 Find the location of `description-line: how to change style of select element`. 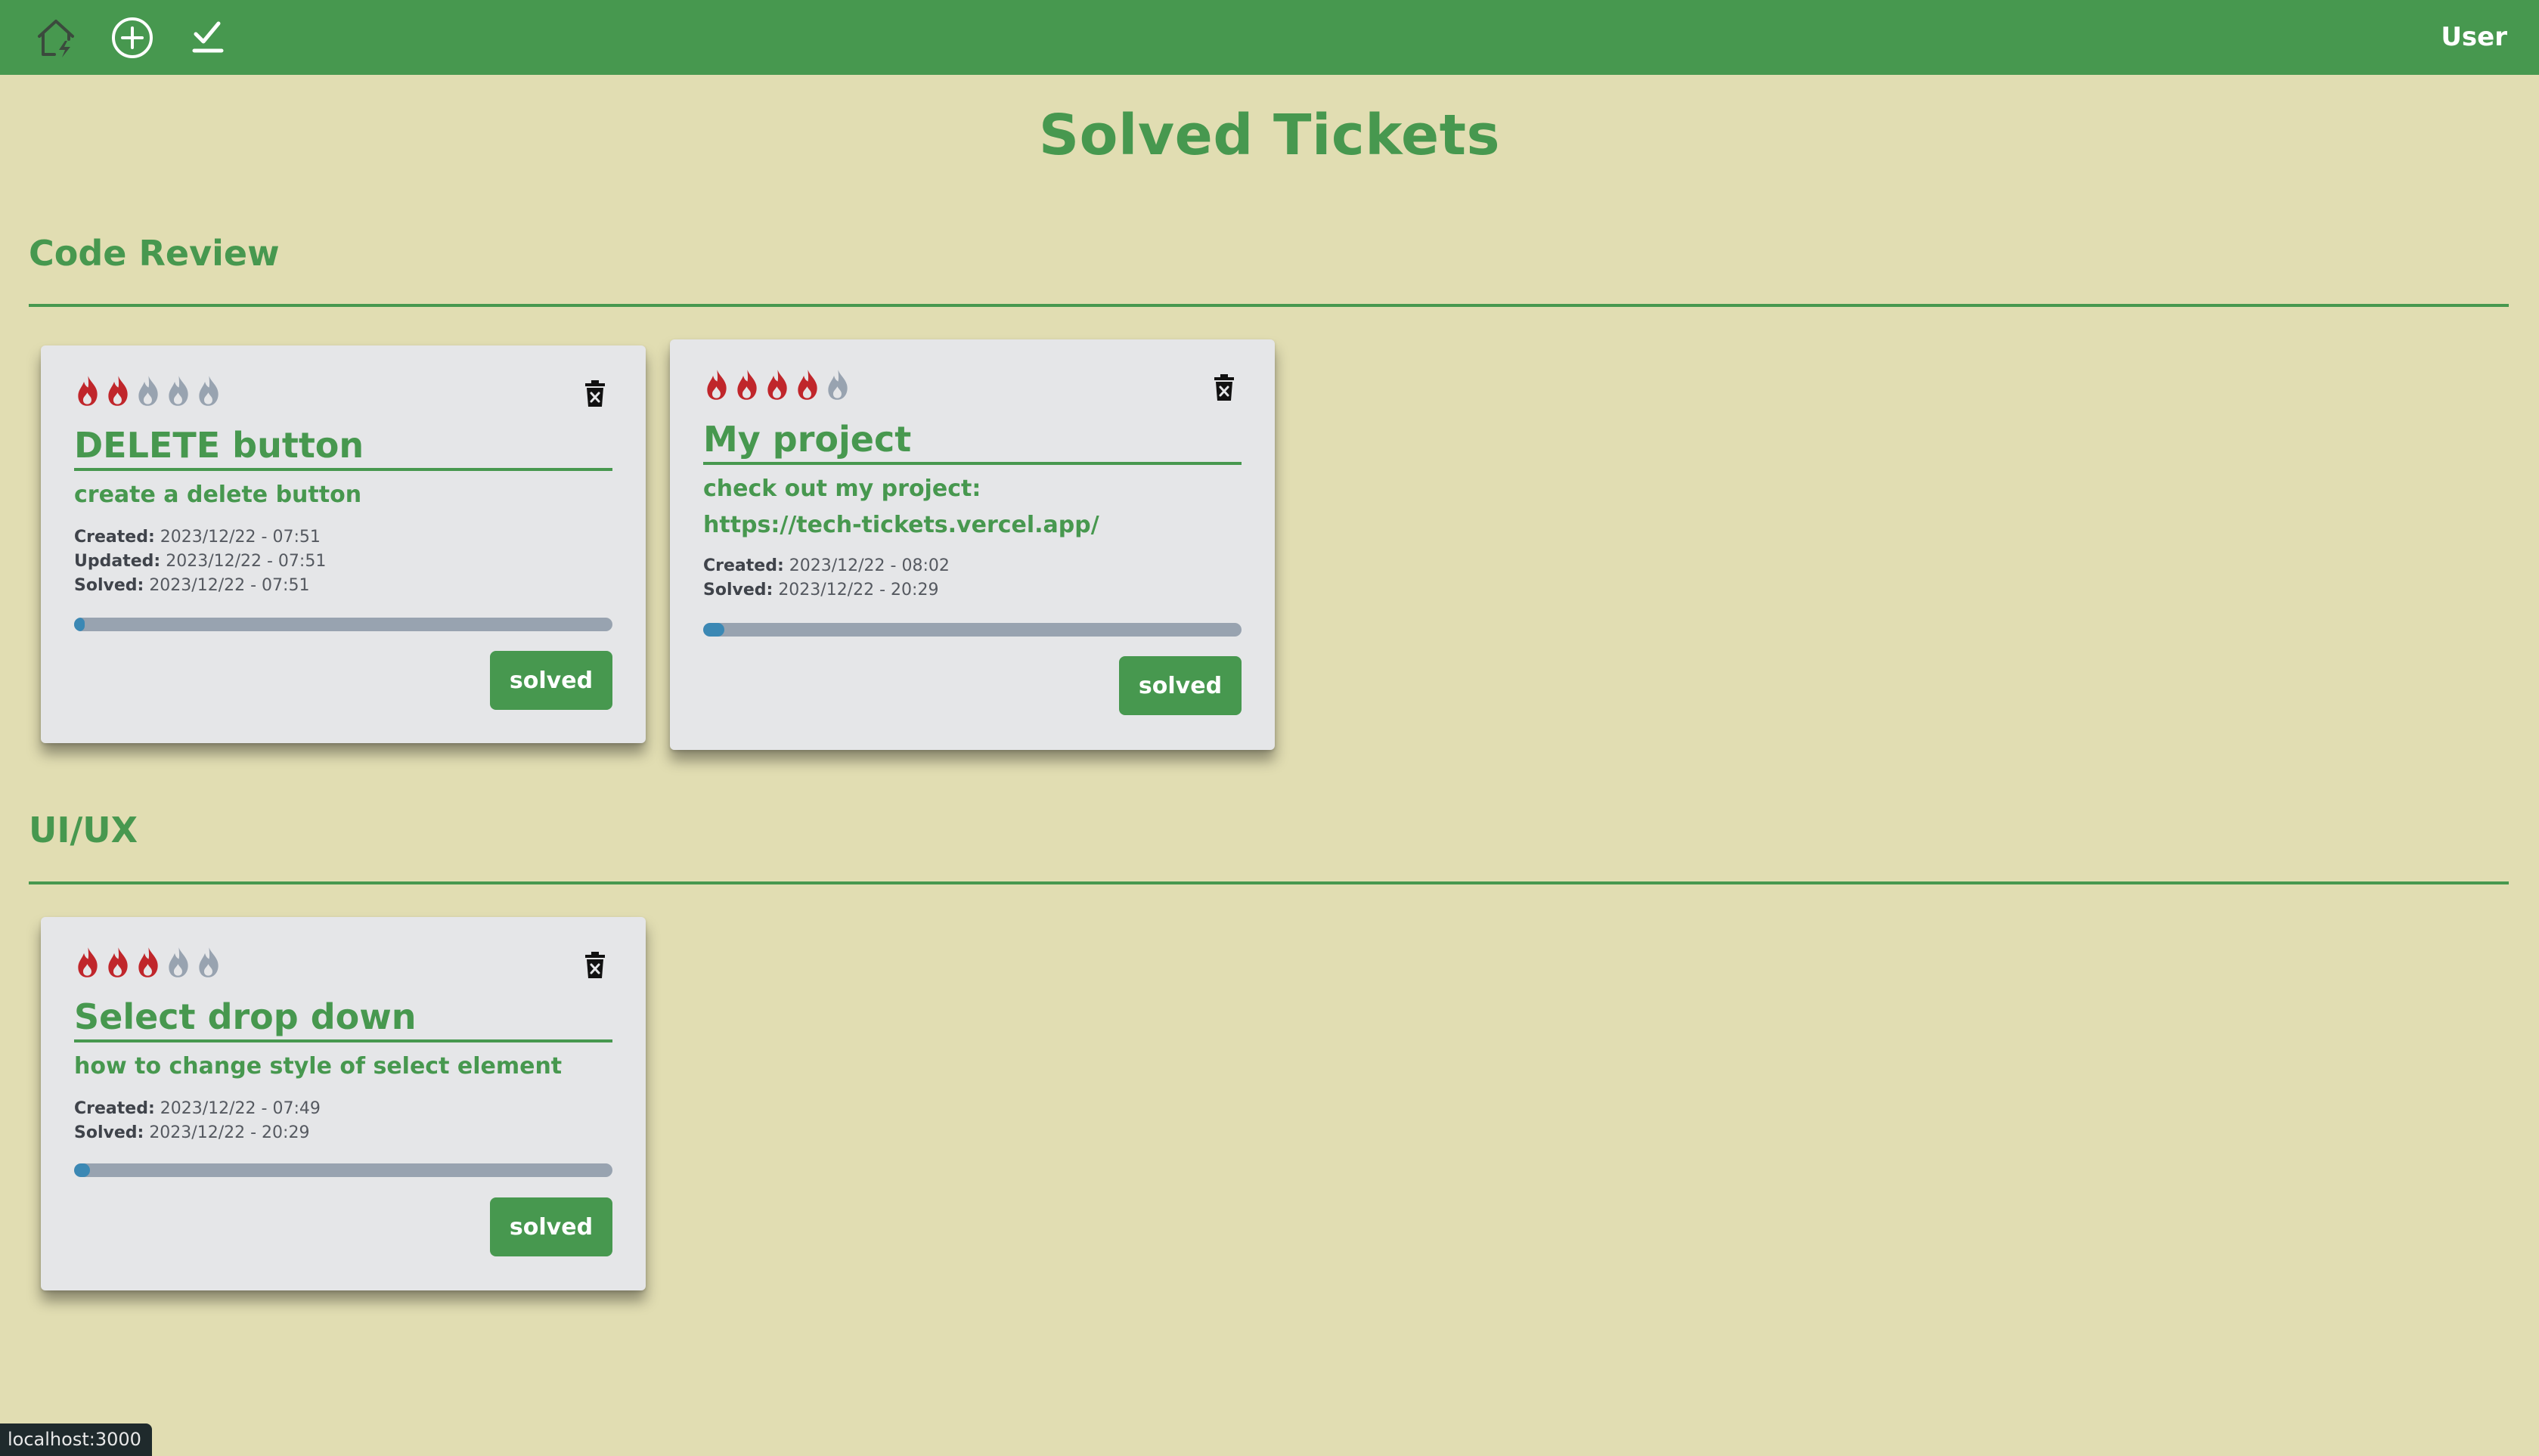

description-line: how to change style of select element is located at coordinates (318, 1066).